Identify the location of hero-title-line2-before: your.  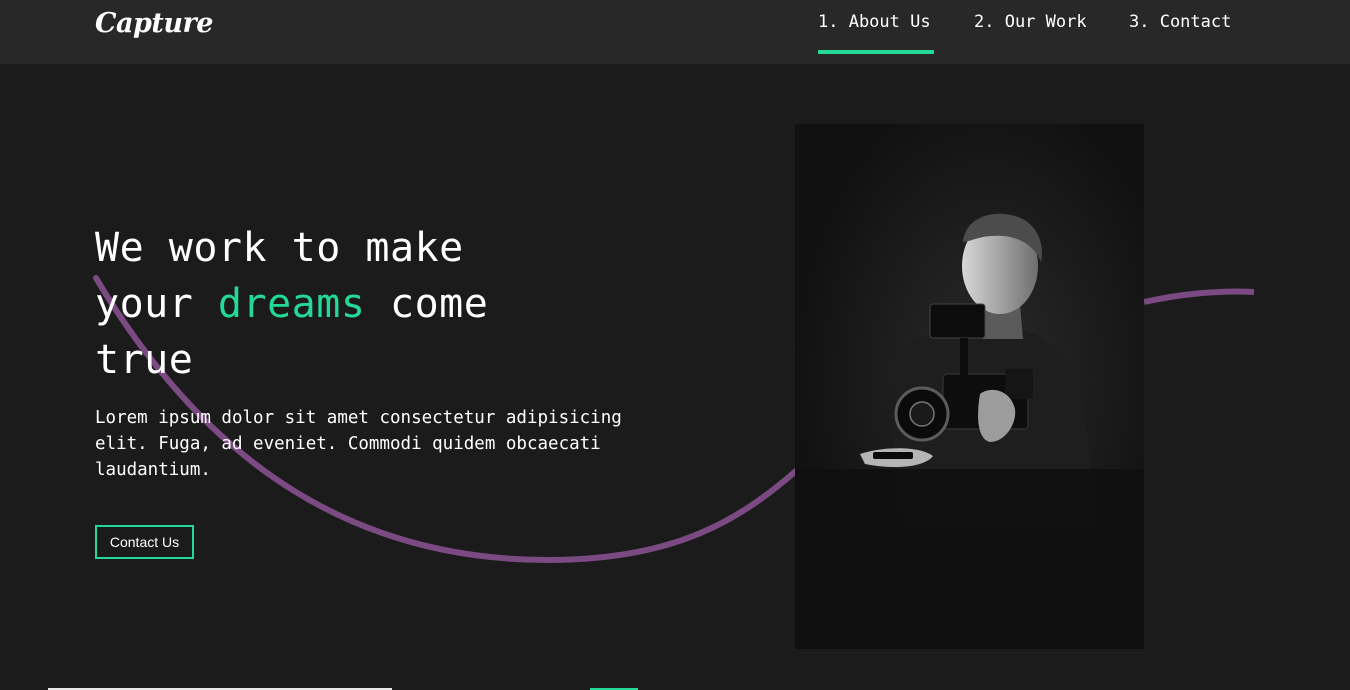
(156, 304).